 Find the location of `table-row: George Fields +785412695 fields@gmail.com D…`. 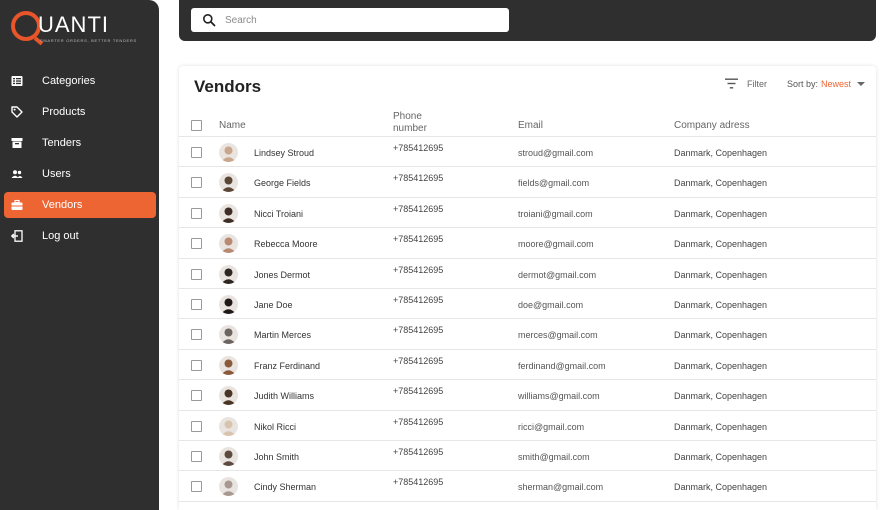

table-row: George Fields +785412695 fields@gmail.com D… is located at coordinates (527, 182).